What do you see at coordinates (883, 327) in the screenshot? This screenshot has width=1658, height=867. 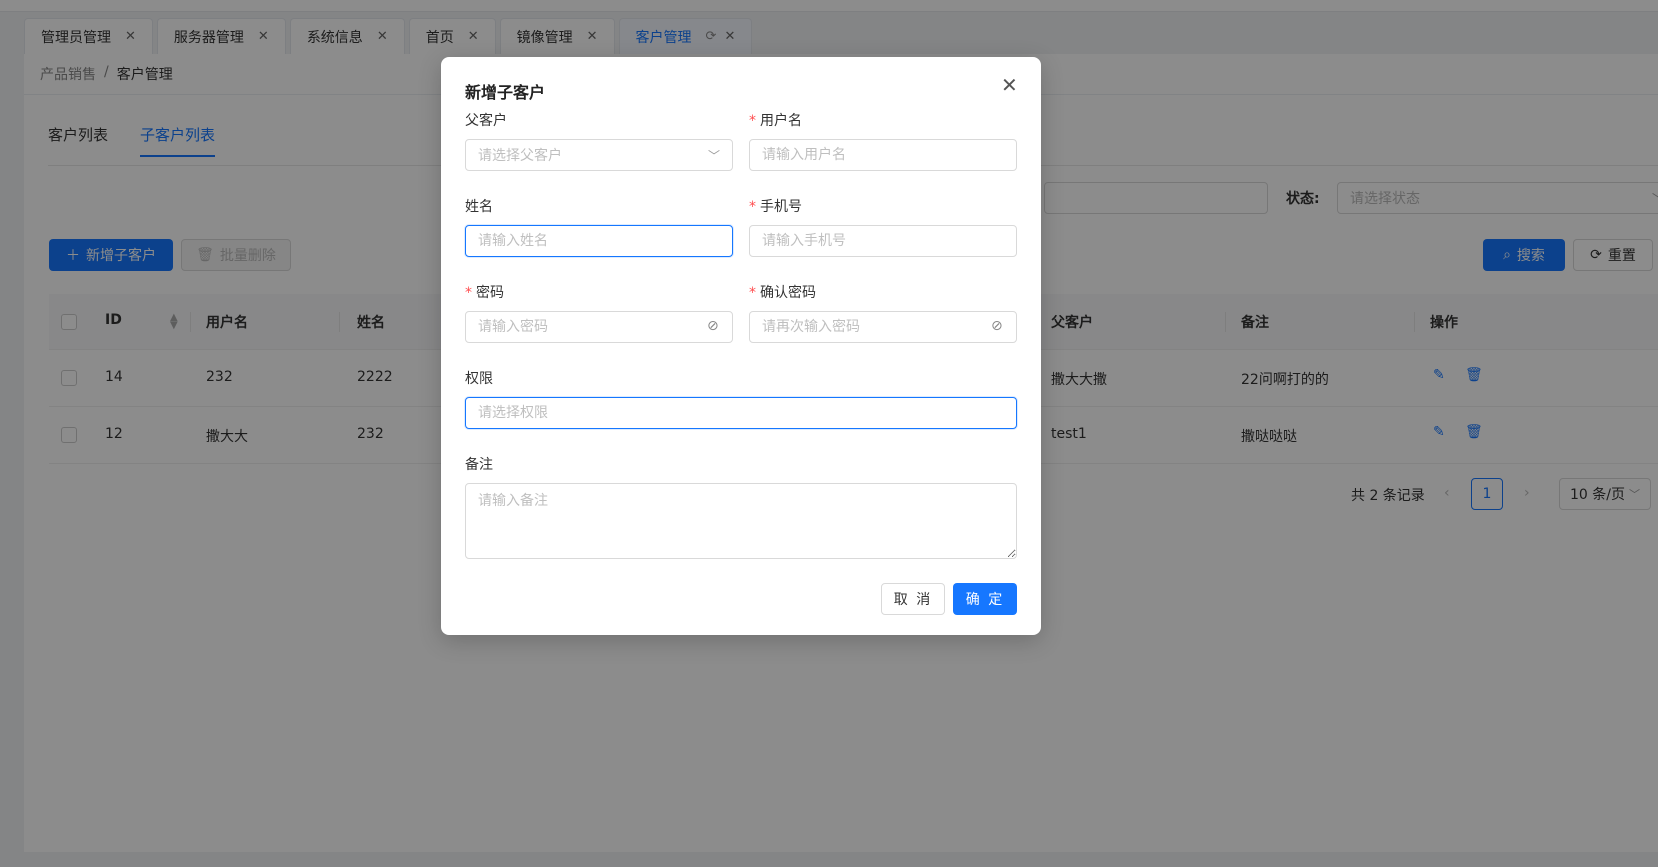 I see `confirm-password-input` at bounding box center [883, 327].